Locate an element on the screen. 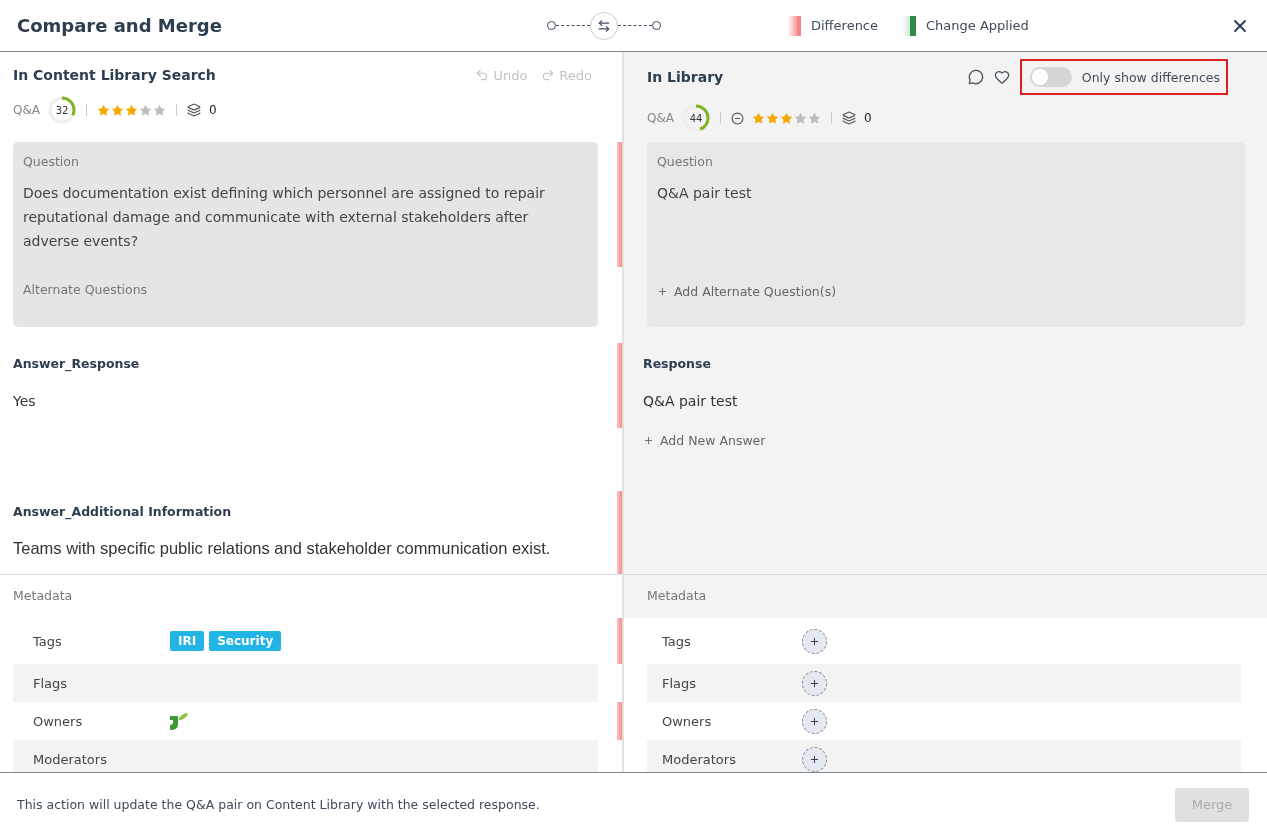 The image size is (1267, 836). dialog-title: Compare and Merge is located at coordinates (120, 25).